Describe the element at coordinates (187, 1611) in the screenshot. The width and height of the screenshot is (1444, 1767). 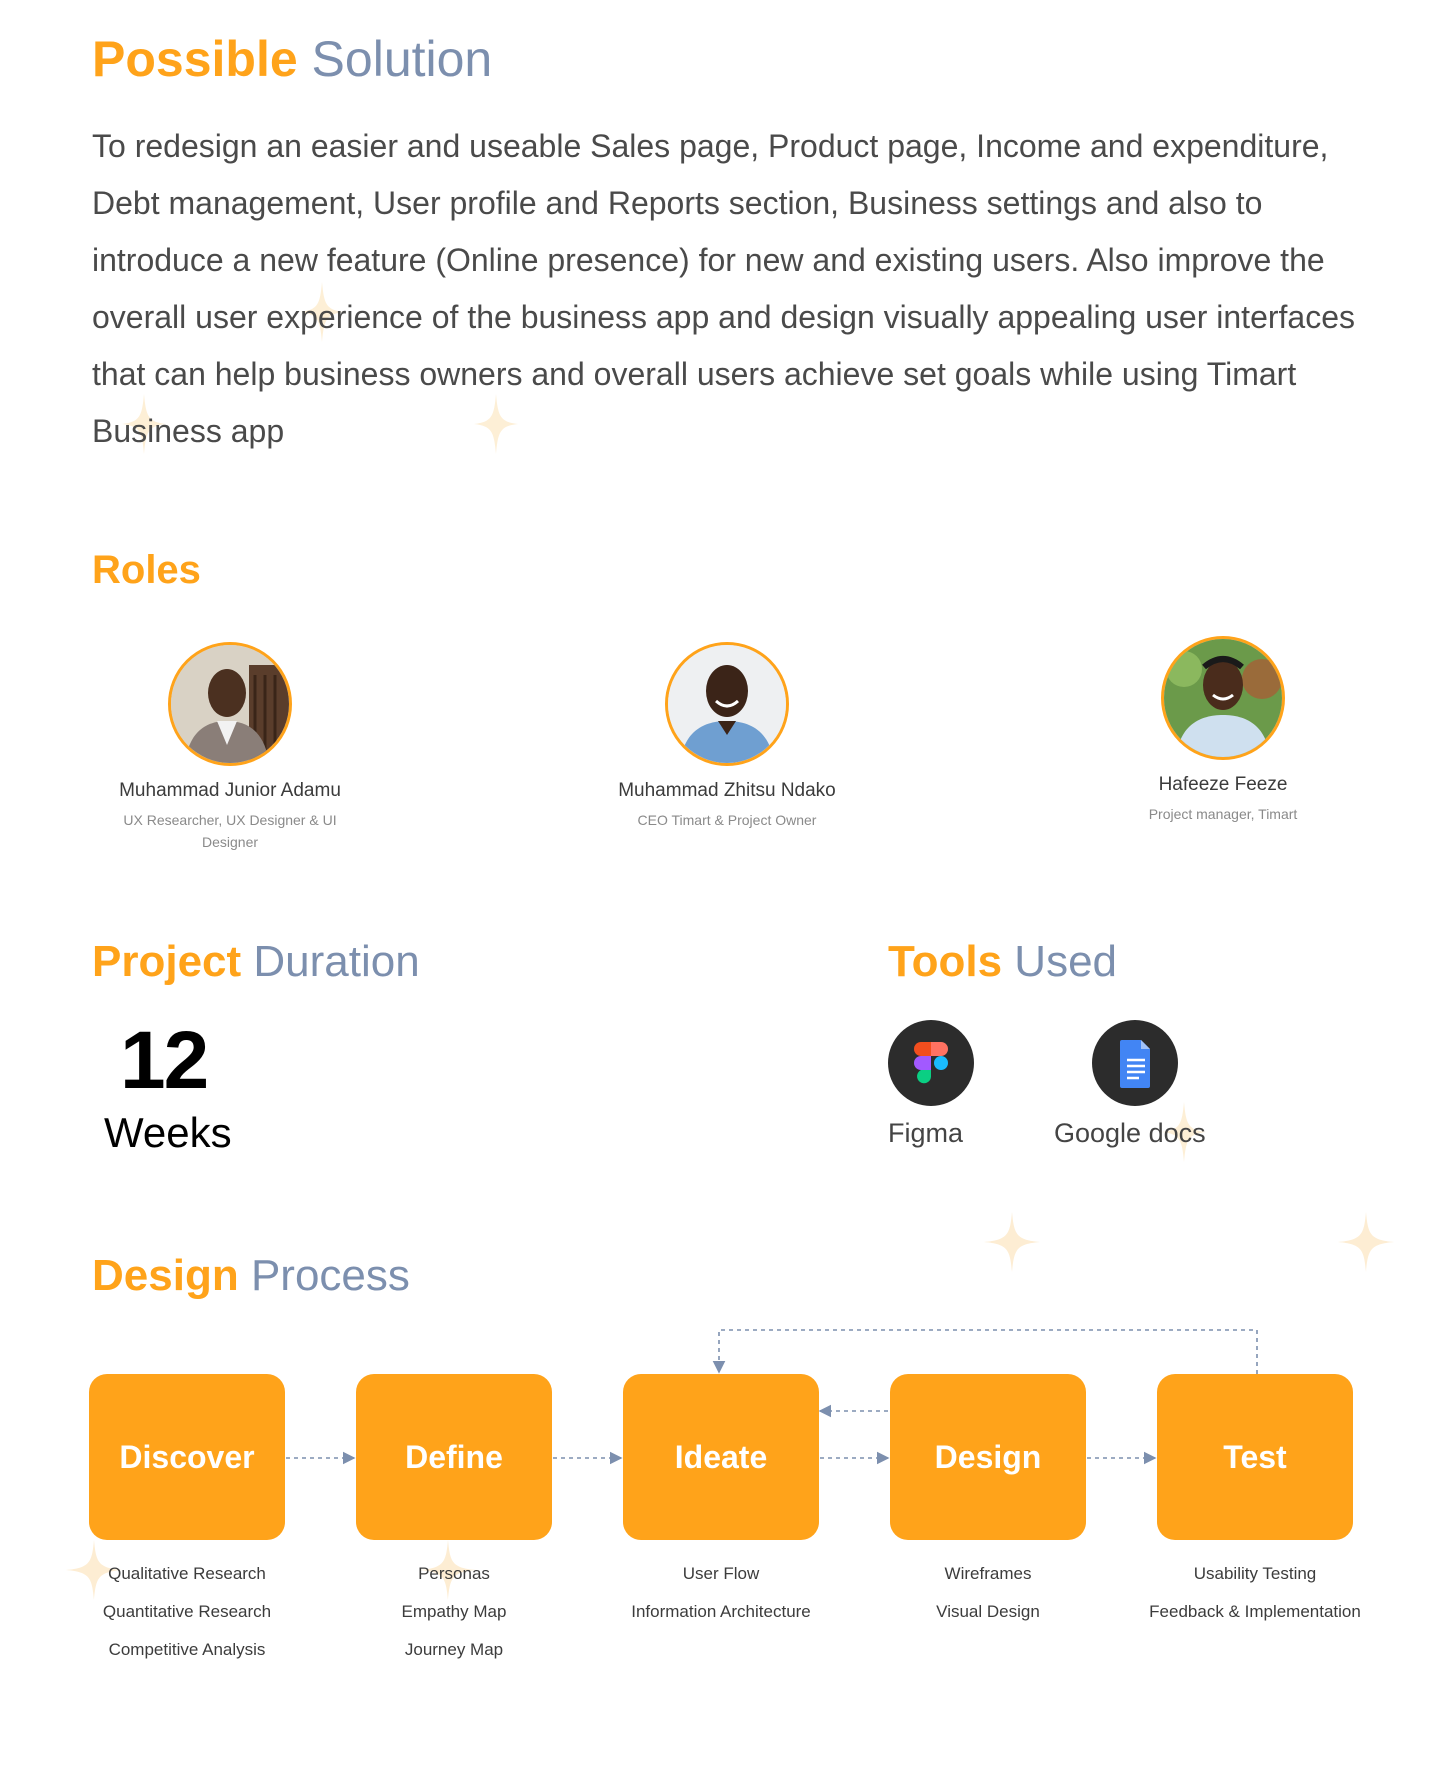
I see `process-item: Quantitative Research` at that location.